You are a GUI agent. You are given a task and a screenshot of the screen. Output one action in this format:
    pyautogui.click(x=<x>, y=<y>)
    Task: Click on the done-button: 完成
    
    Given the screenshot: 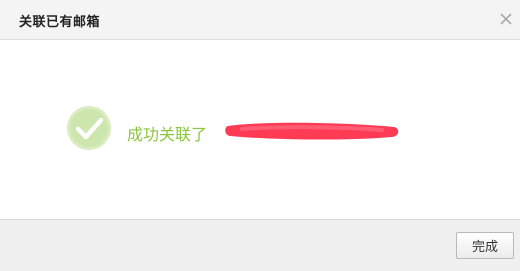 What is the action you would take?
    pyautogui.click(x=485, y=245)
    